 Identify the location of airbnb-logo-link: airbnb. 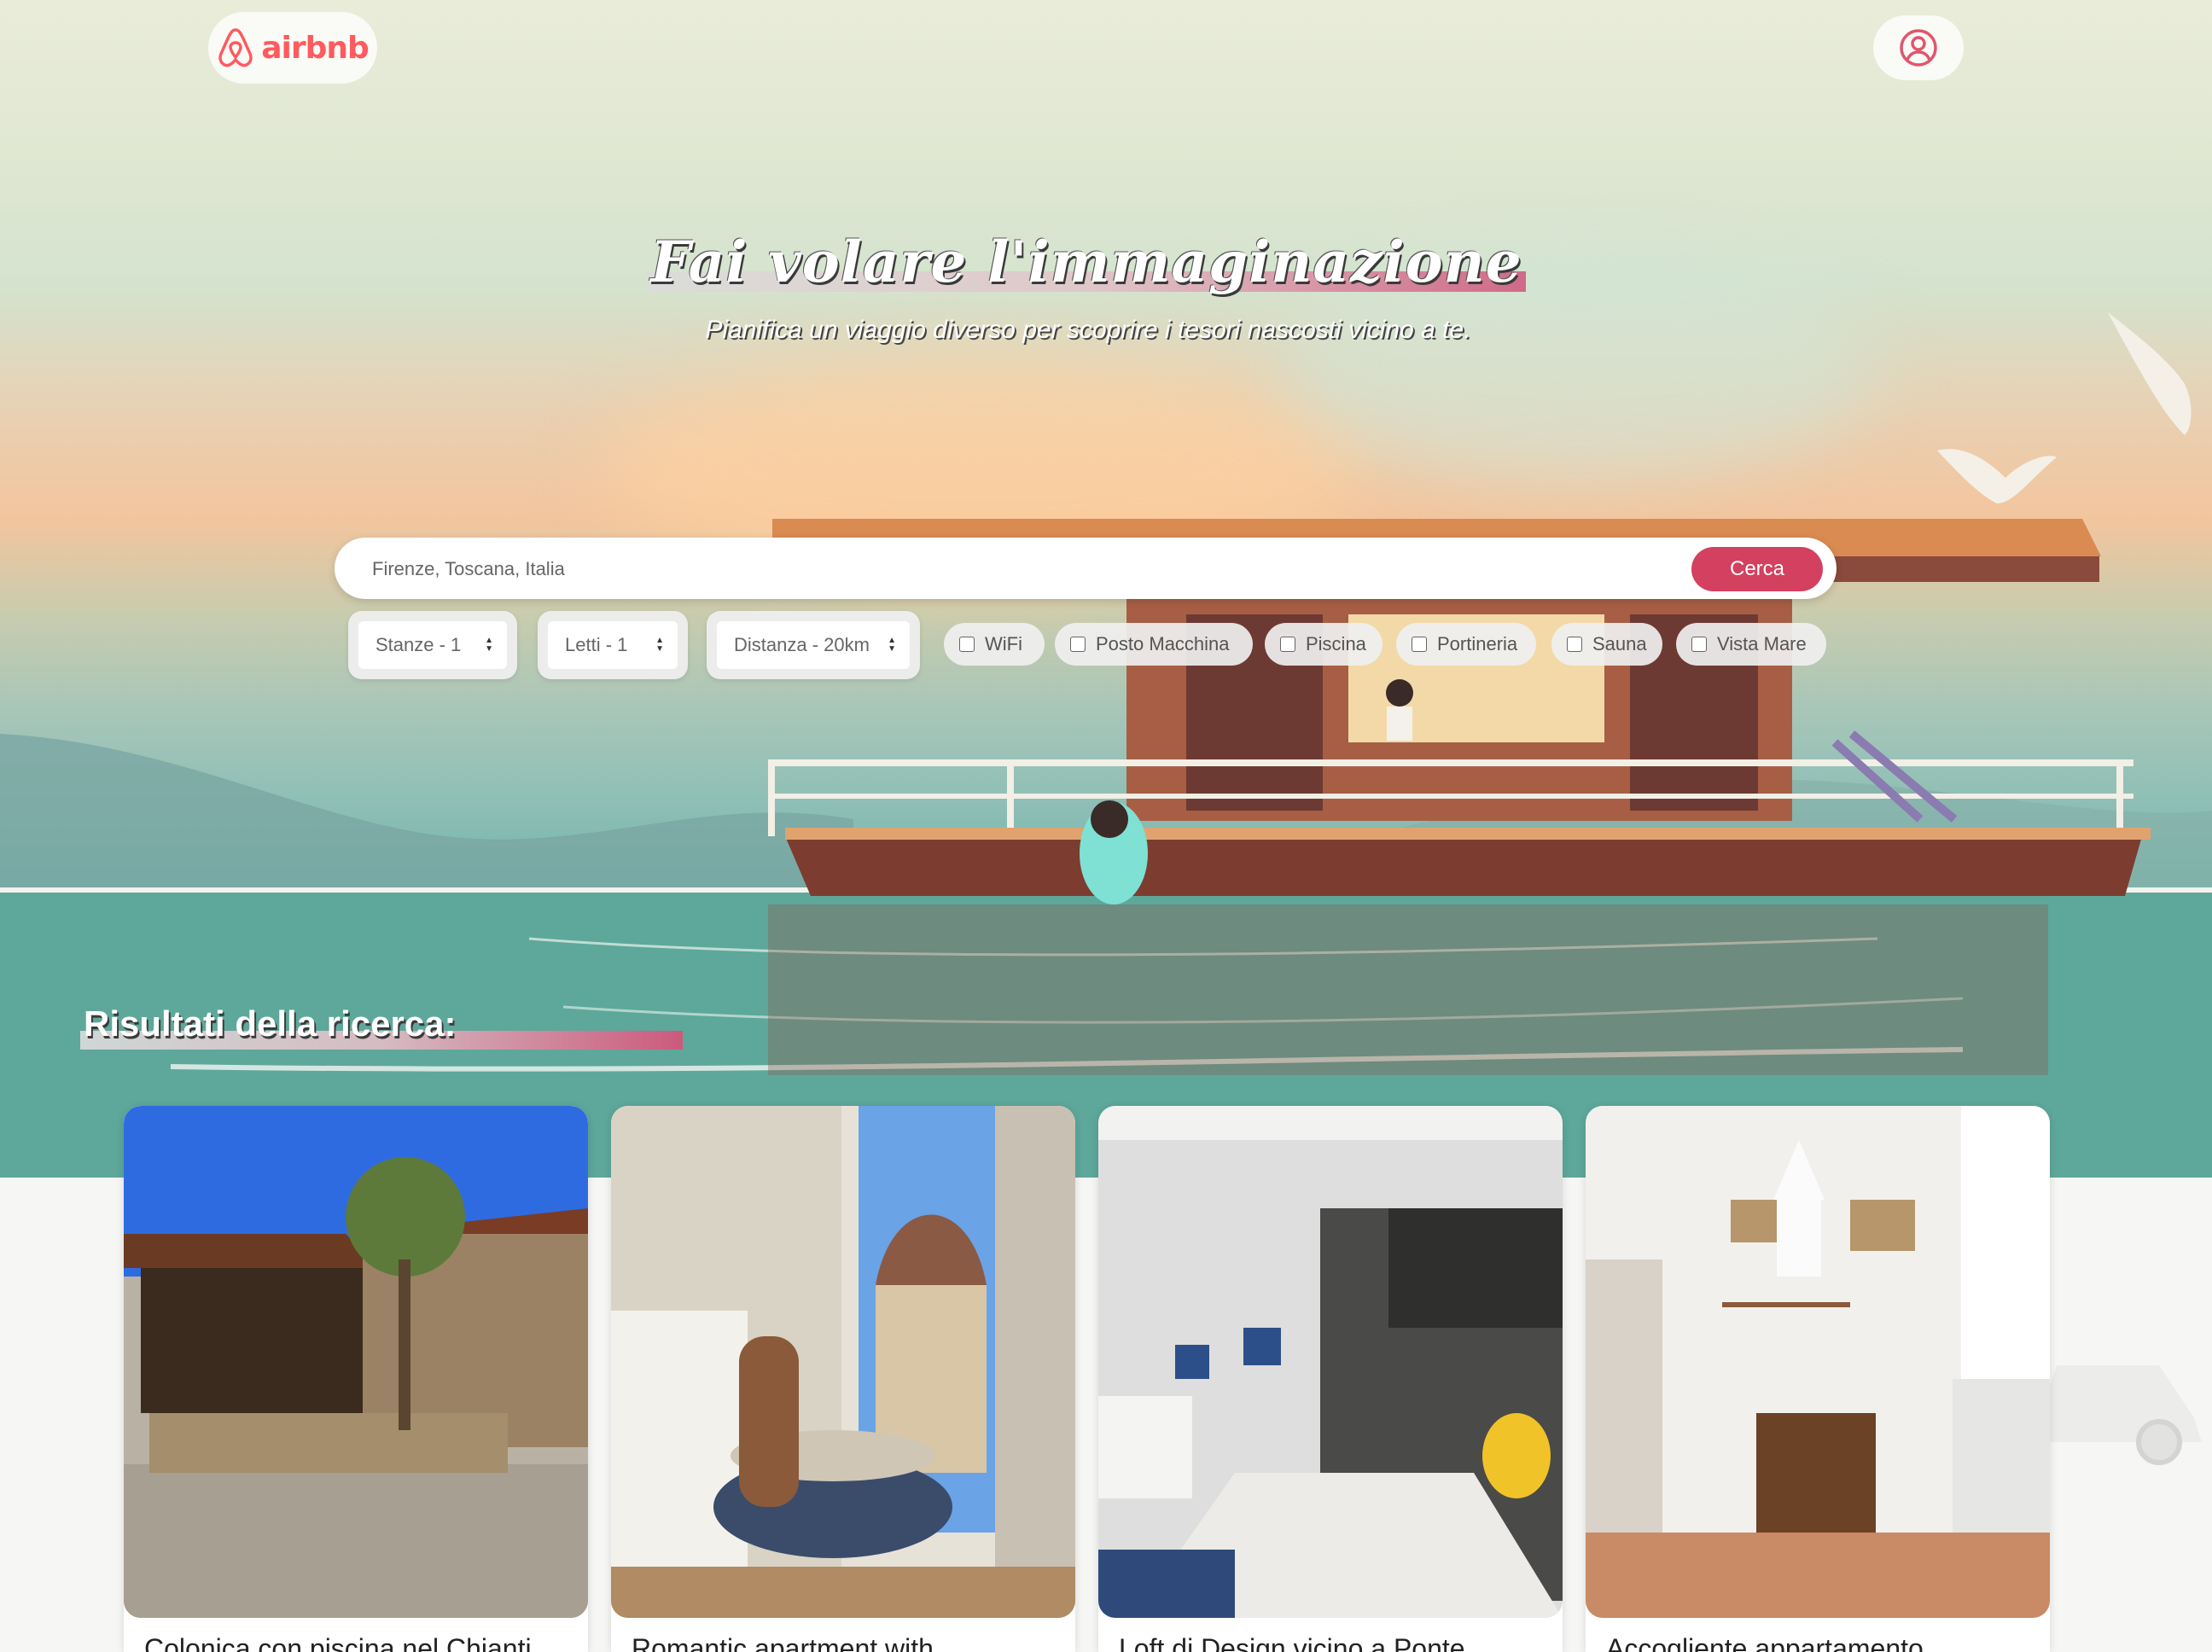
(292, 48).